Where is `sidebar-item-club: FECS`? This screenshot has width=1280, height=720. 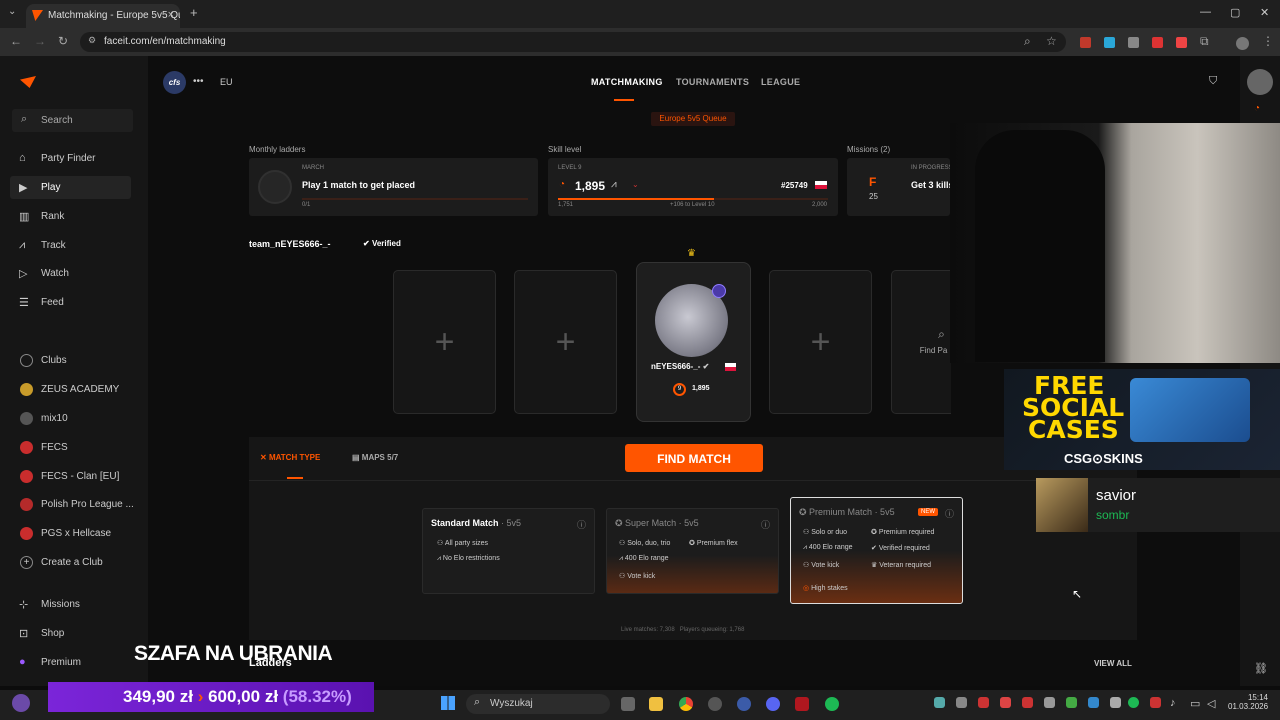 sidebar-item-club: FECS is located at coordinates (74, 447).